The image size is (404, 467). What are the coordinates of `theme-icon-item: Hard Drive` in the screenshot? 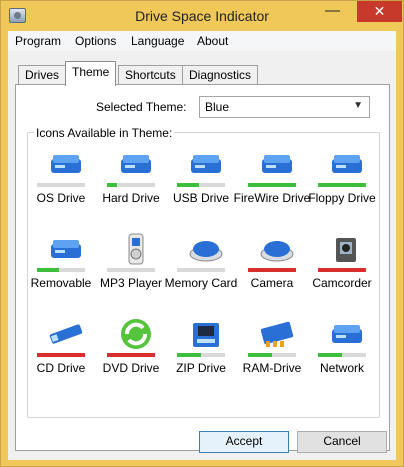 It's located at (135, 185).